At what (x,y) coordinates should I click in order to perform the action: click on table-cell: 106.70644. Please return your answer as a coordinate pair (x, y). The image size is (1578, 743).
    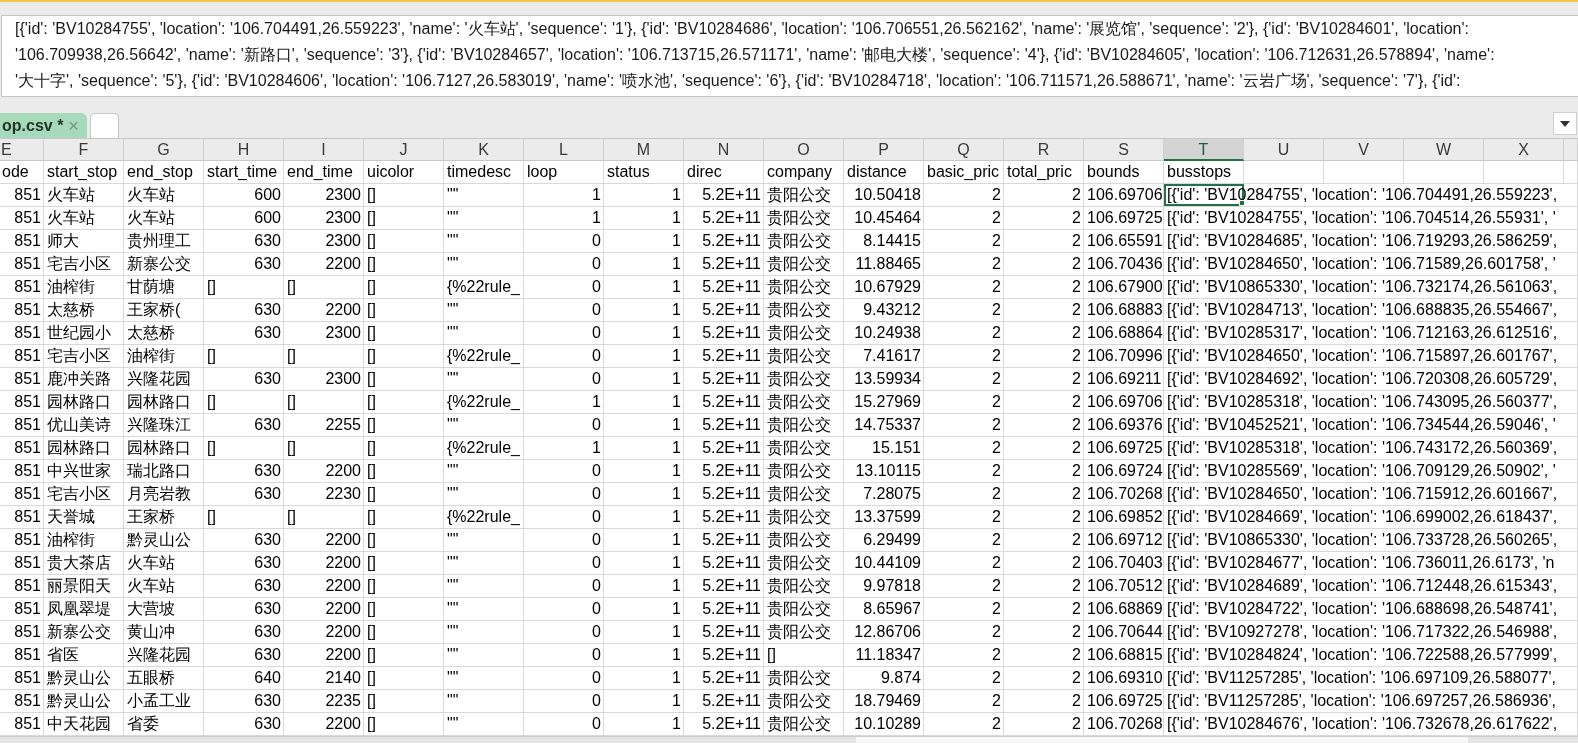
    Looking at the image, I should click on (1124, 632).